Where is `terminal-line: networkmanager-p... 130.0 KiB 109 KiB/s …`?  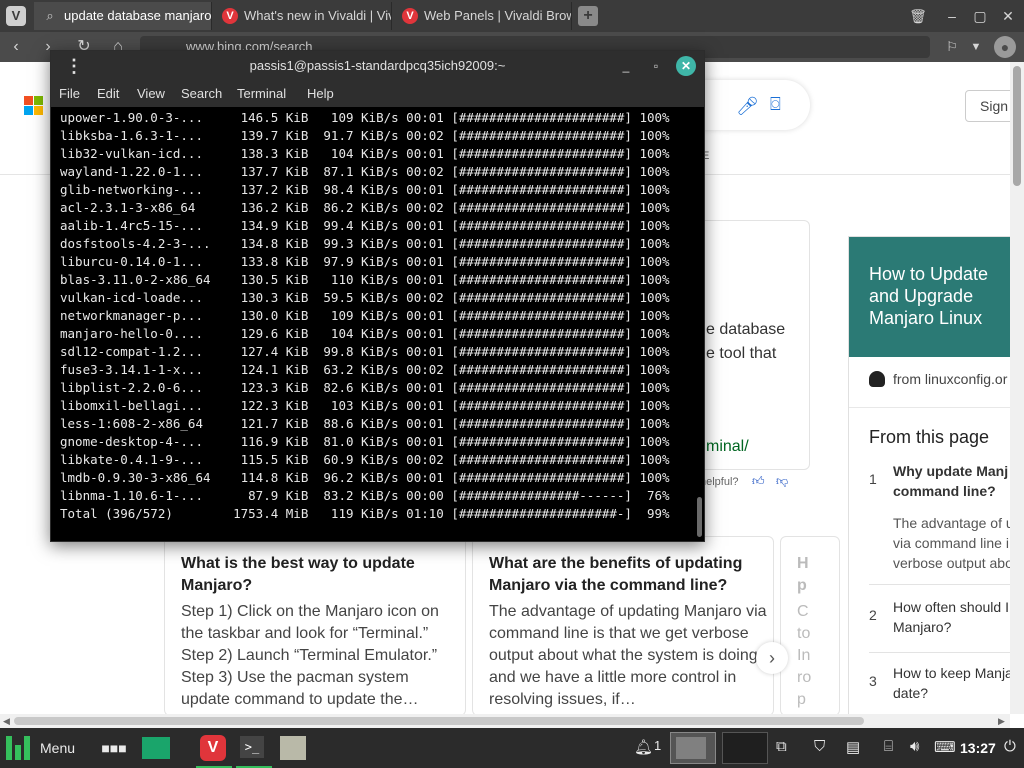 terminal-line: networkmanager-p... 130.0 KiB 109 KiB/s … is located at coordinates (365, 315).